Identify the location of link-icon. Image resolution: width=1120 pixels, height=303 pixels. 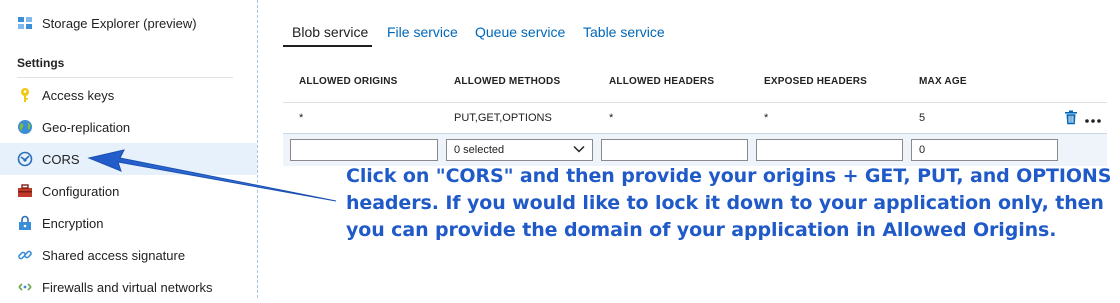
(25, 255).